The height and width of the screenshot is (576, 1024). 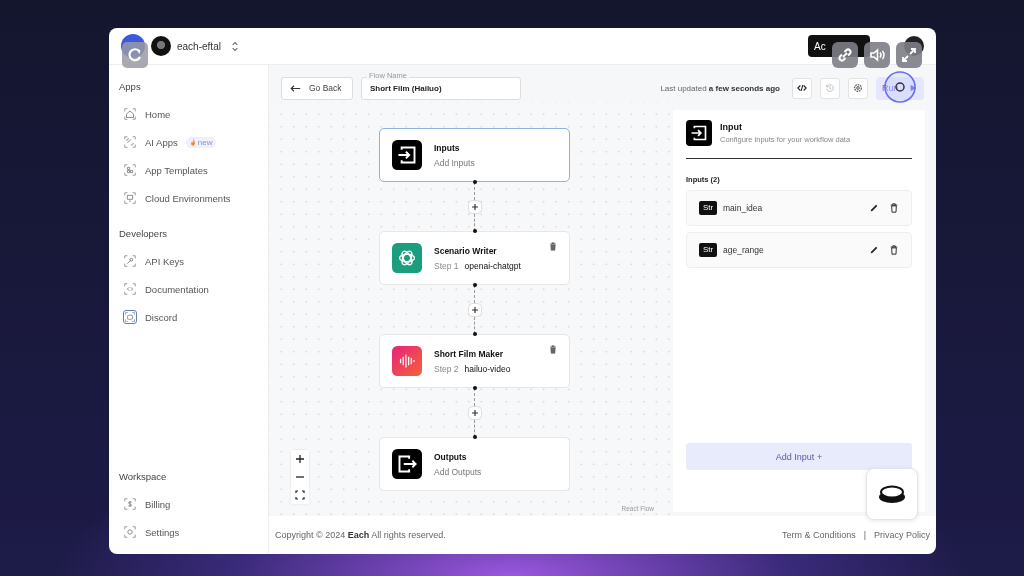 I want to click on node-title: Short Film Maker, so click(x=469, y=353).